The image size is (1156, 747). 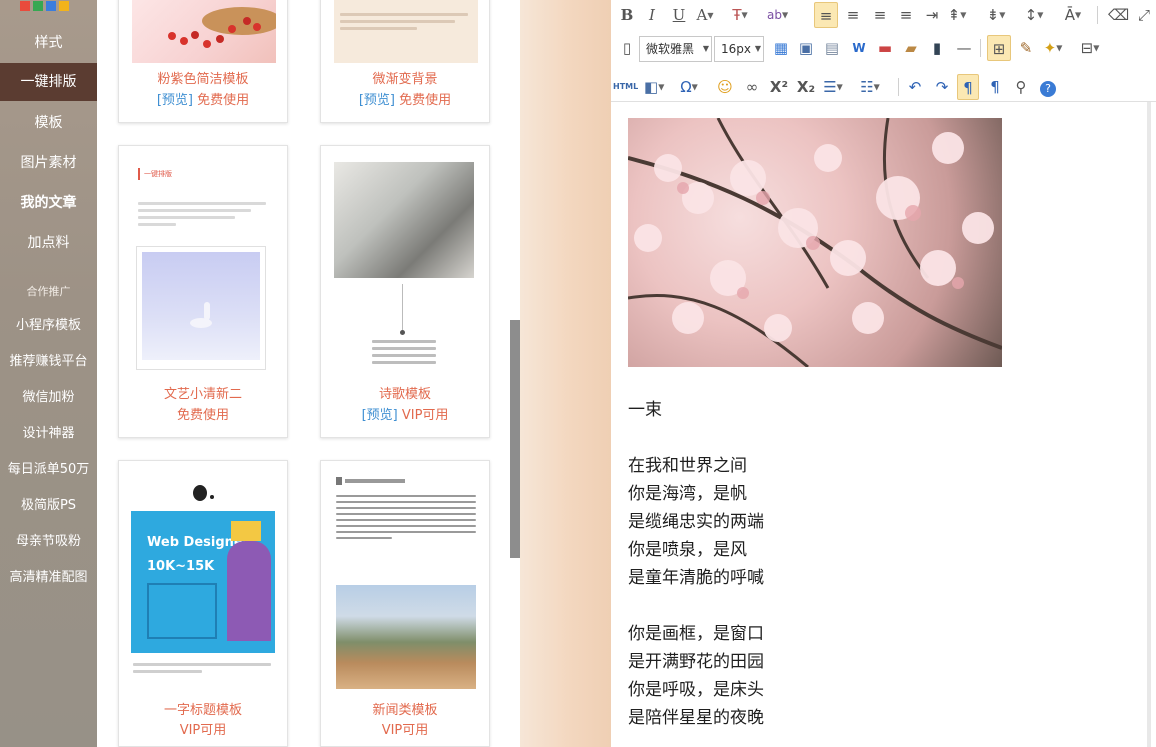 I want to click on image-icon: ▬, so click(x=885, y=48).